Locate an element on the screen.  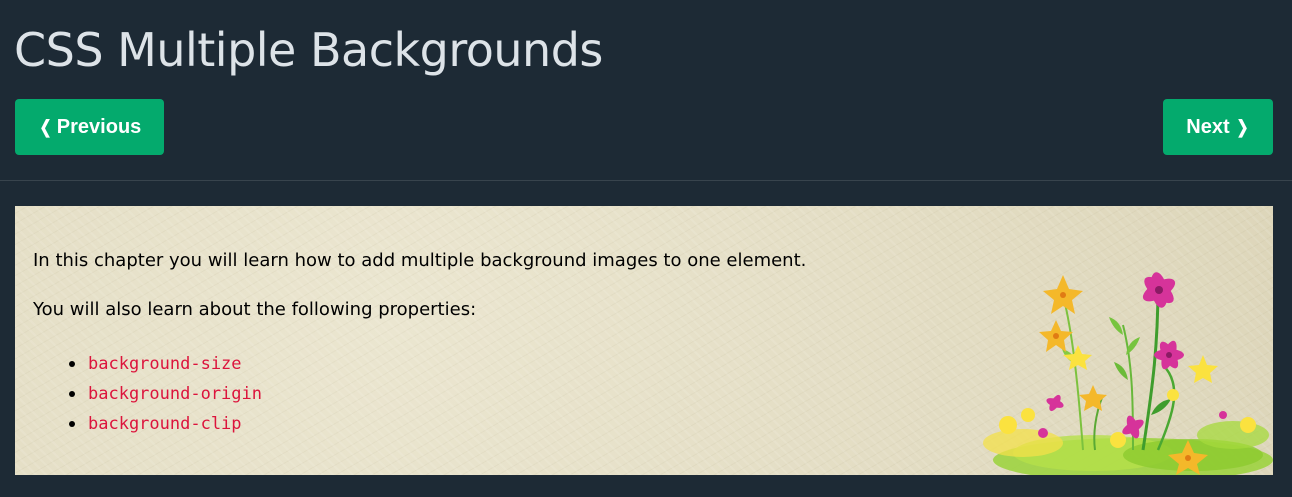
divider is located at coordinates (646, 180).